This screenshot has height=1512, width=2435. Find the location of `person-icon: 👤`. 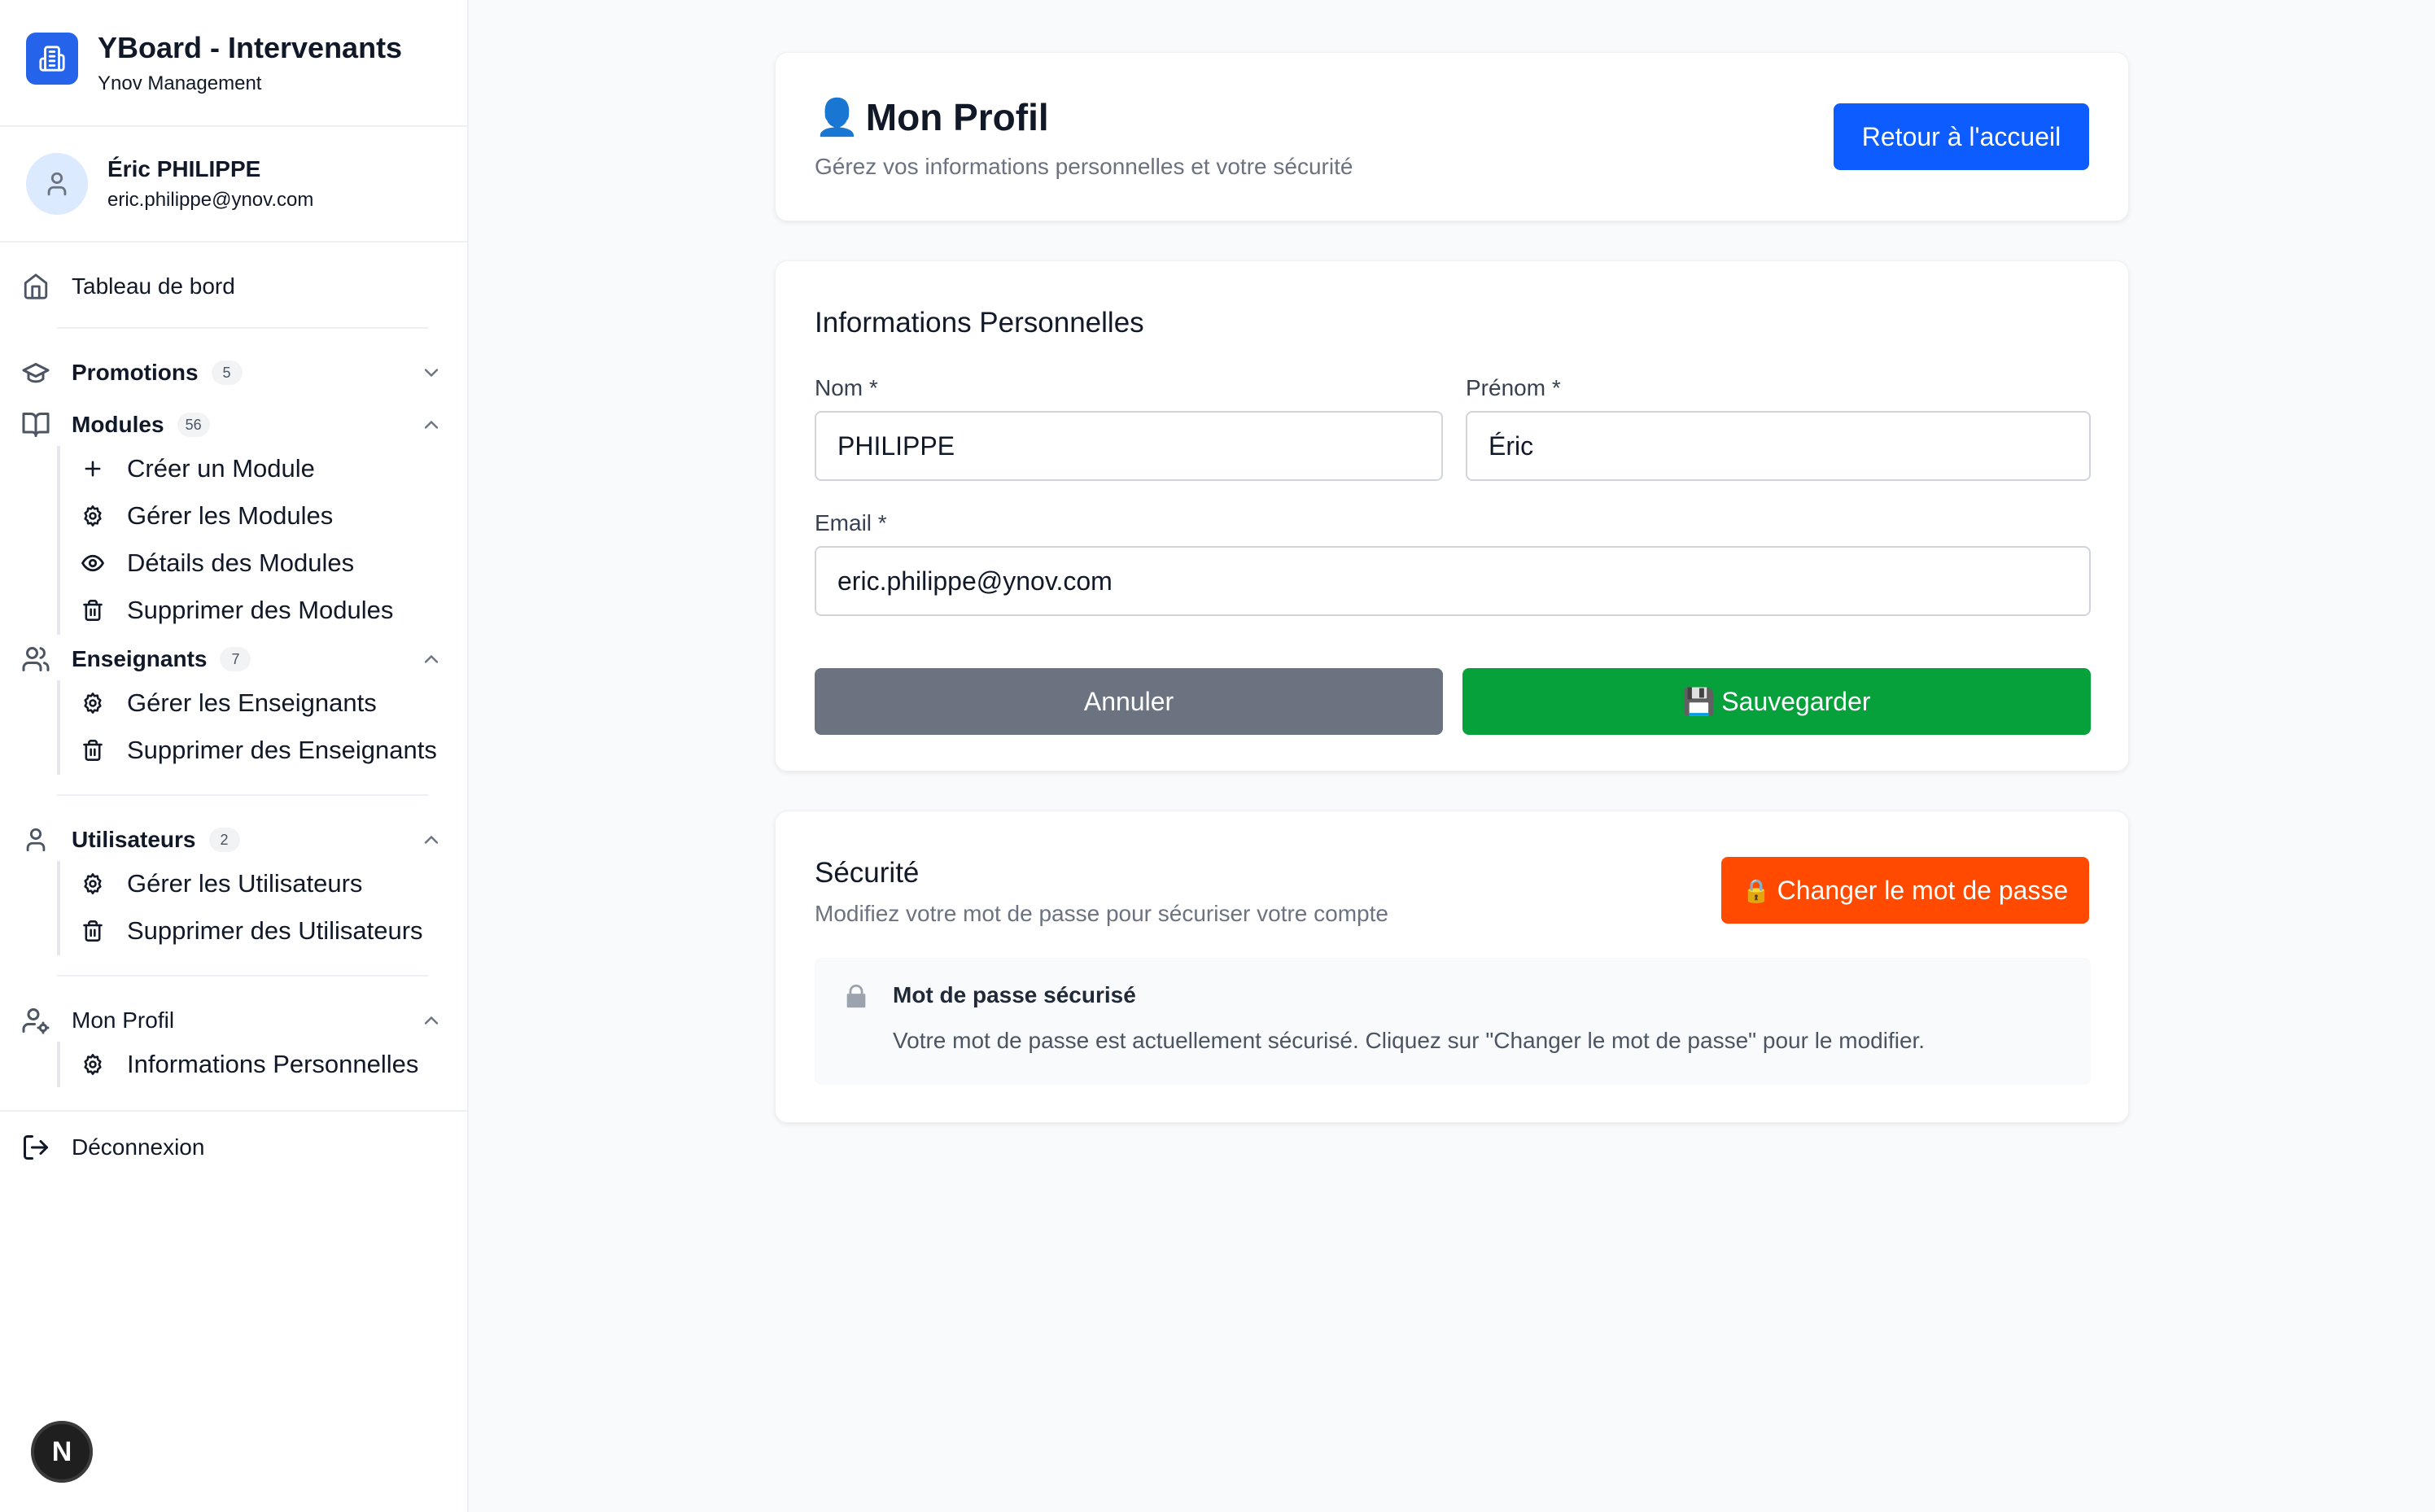

person-icon: 👤 is located at coordinates (837, 118).